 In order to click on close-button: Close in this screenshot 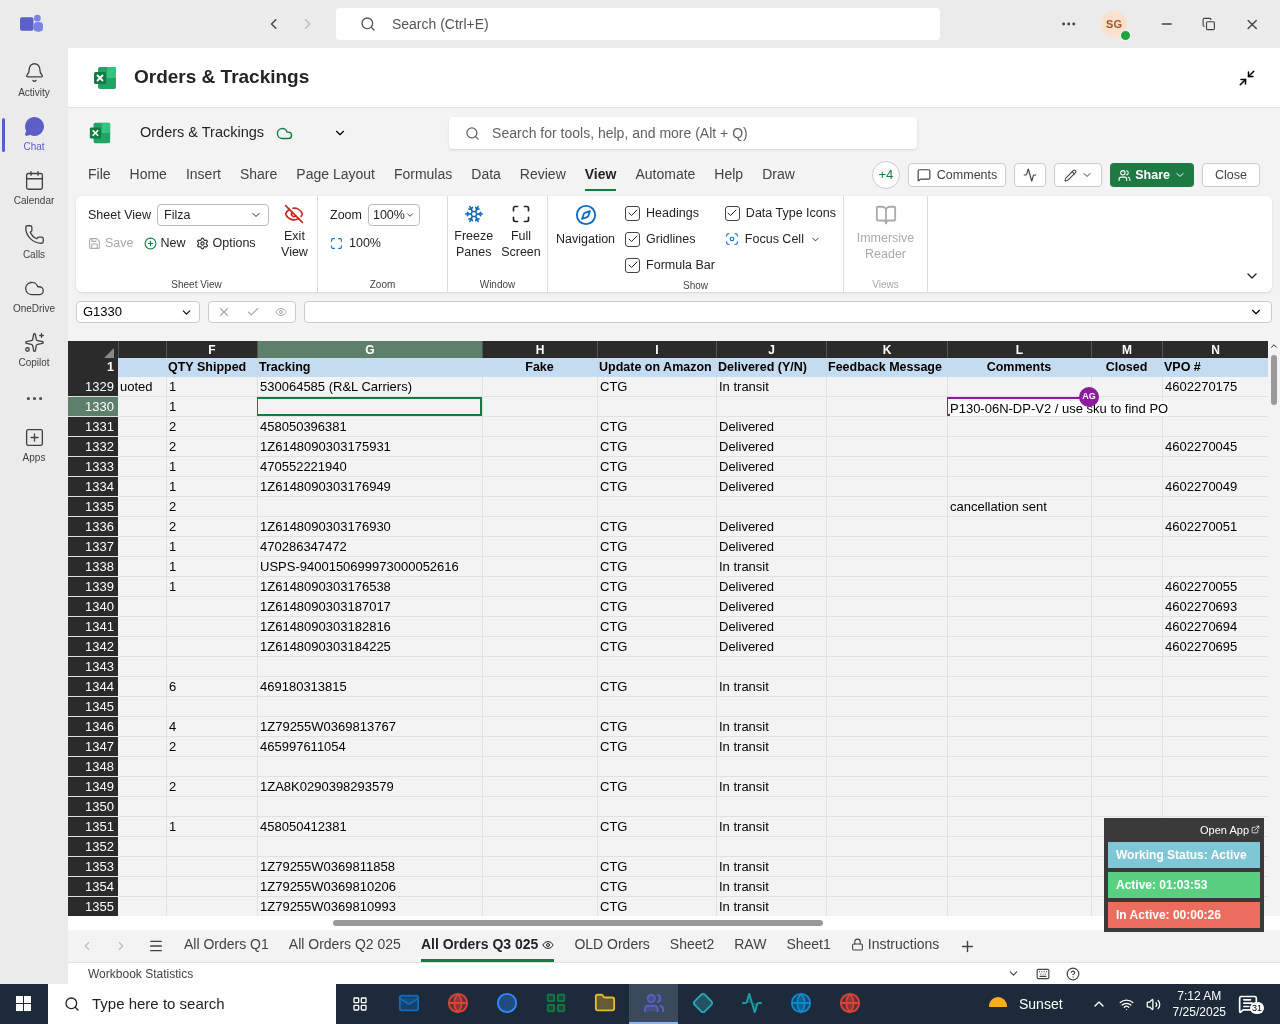, I will do `click(1231, 175)`.